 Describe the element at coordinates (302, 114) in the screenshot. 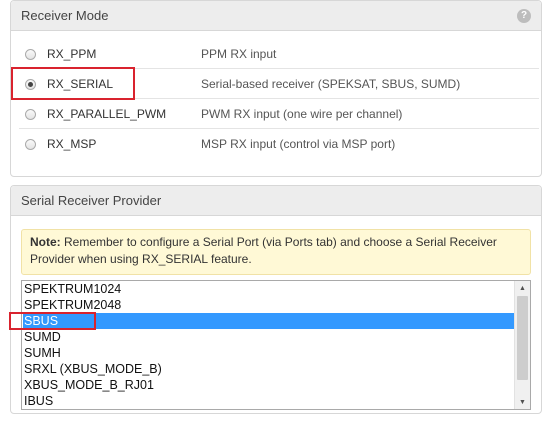

I see `rx-option-desc: PWM RX input (one wire per channel)` at that location.